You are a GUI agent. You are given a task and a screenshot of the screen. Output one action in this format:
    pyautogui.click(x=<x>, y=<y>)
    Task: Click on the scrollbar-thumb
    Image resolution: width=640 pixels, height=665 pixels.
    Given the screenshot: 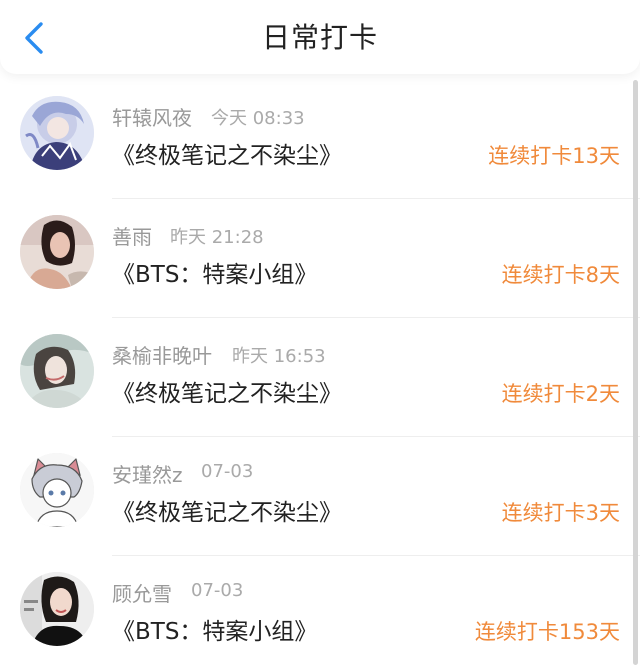 What is the action you would take?
    pyautogui.click(x=635, y=372)
    